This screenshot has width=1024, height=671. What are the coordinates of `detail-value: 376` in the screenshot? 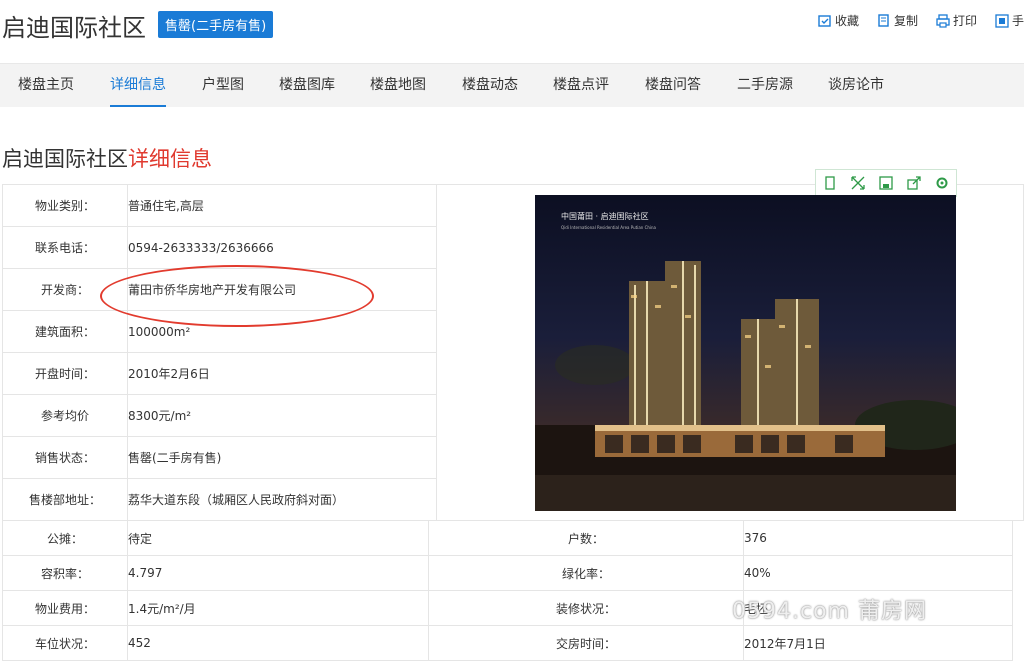 It's located at (878, 538).